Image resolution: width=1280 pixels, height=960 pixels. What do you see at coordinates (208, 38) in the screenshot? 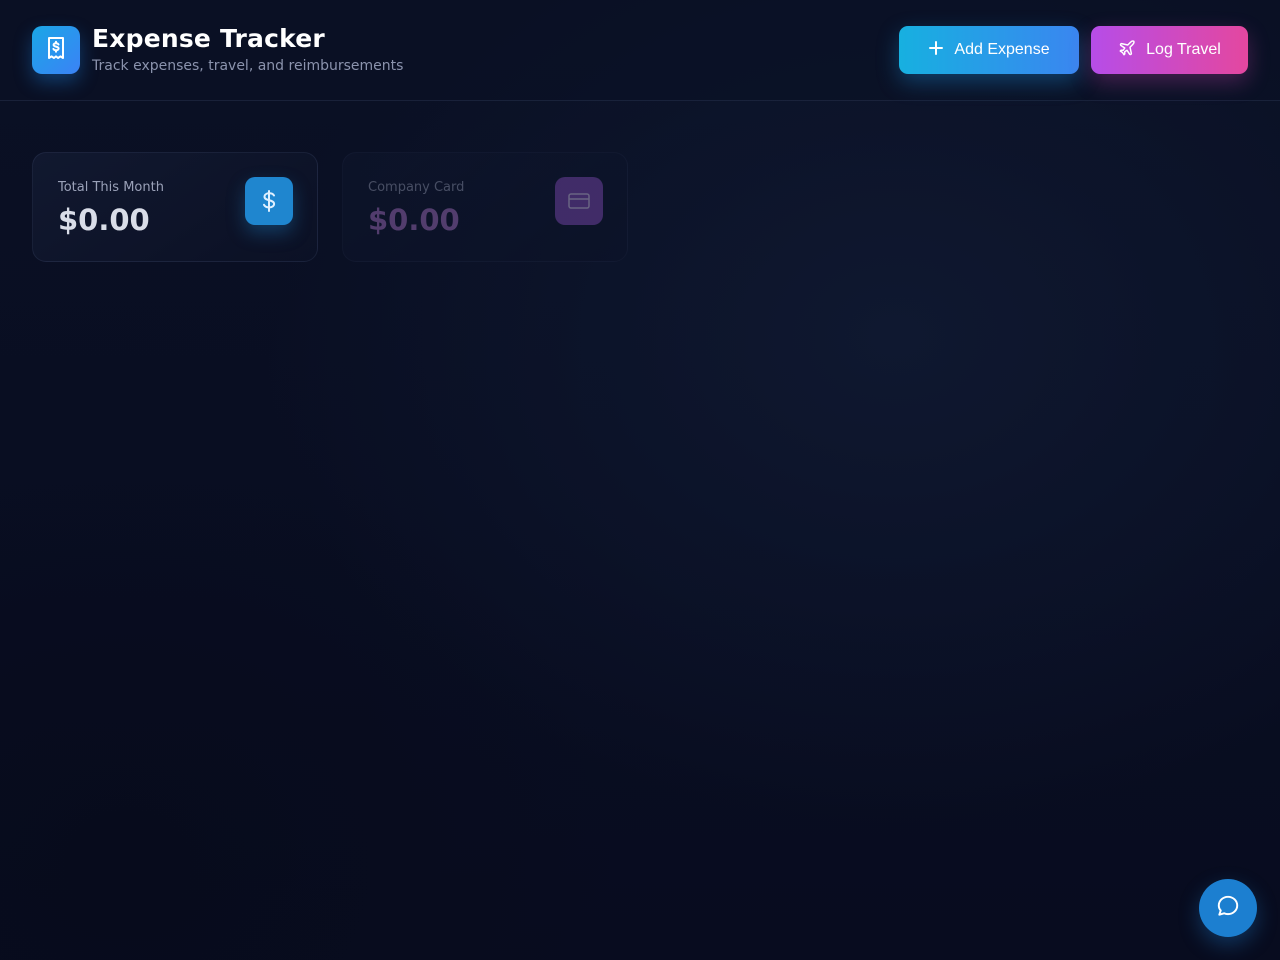
I see `app-title: Expense Tracker` at bounding box center [208, 38].